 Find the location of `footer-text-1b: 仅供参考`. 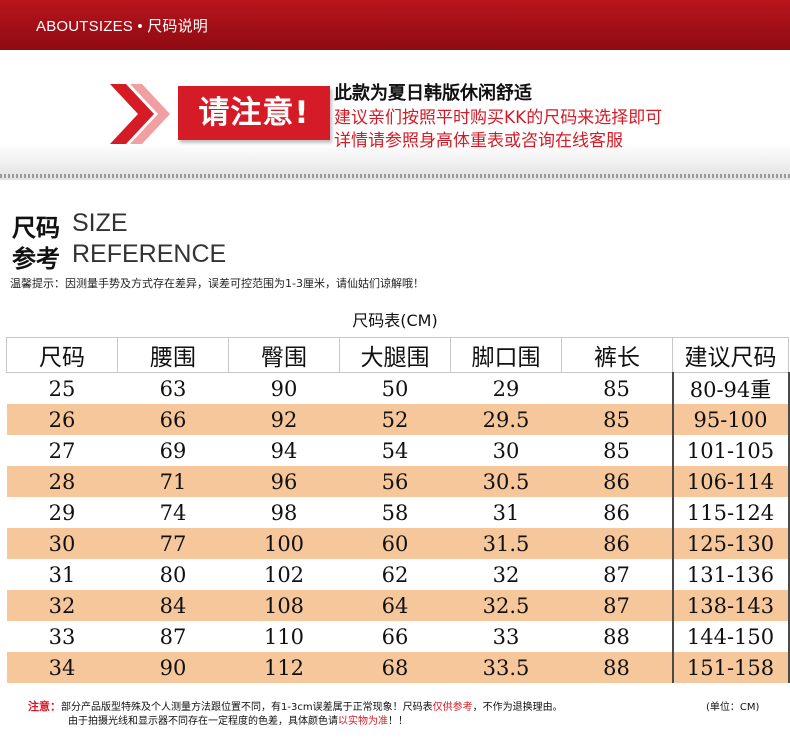

footer-text-1b: 仅供参考 is located at coordinates (452, 707).